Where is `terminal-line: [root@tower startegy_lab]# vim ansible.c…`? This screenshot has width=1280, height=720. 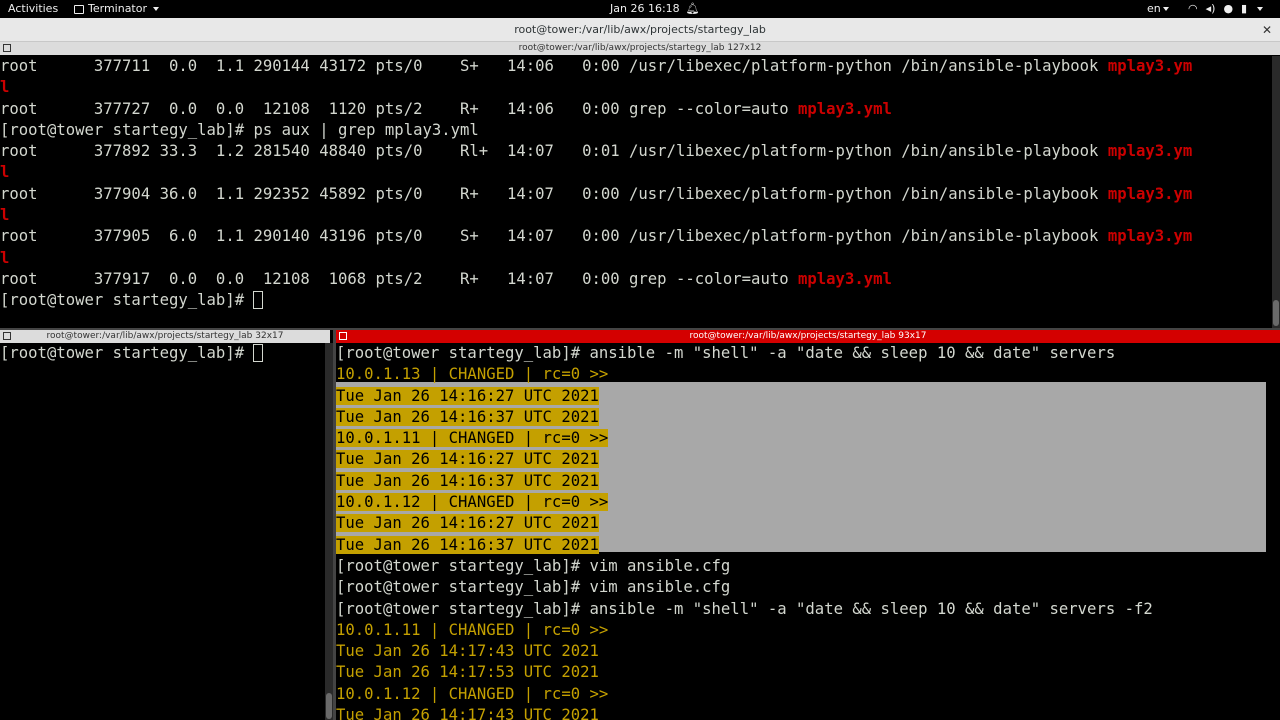 terminal-line: [root@tower startegy_lab]# vim ansible.c… is located at coordinates (808, 566).